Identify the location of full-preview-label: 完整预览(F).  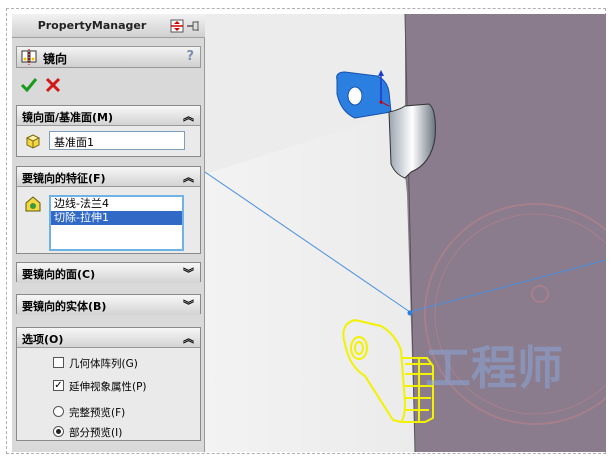
(97, 413).